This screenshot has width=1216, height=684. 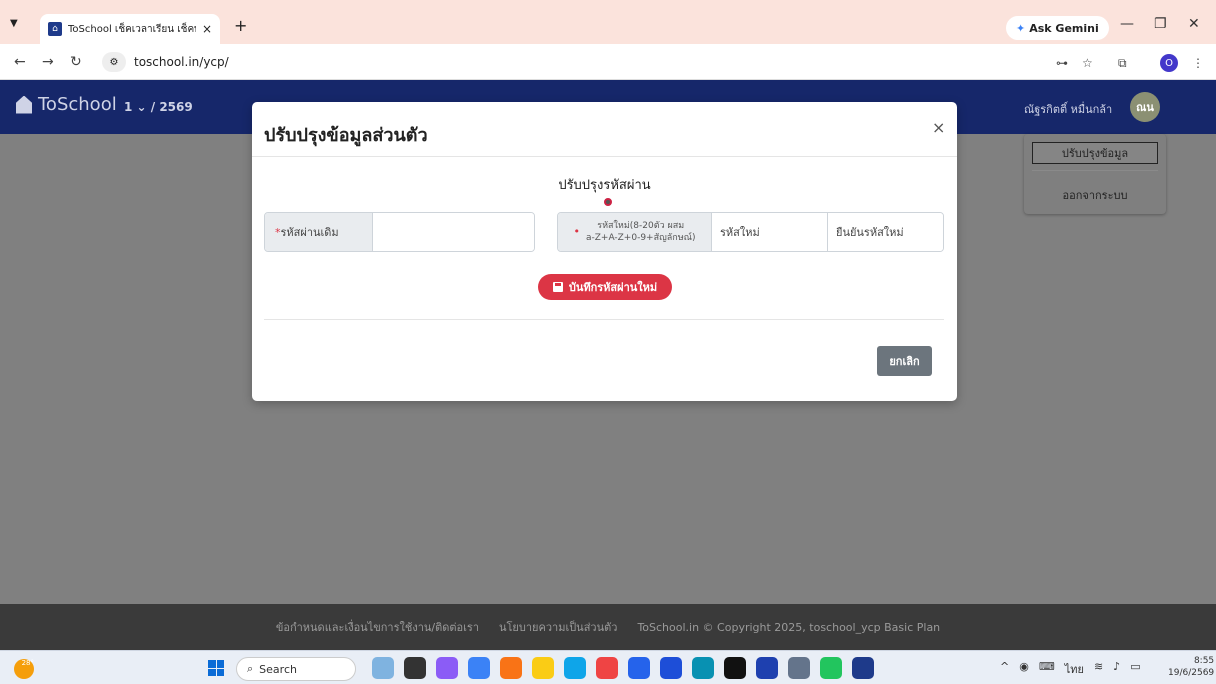 What do you see at coordinates (904, 361) in the screenshot?
I see `cancel-button: ยกเลิก` at bounding box center [904, 361].